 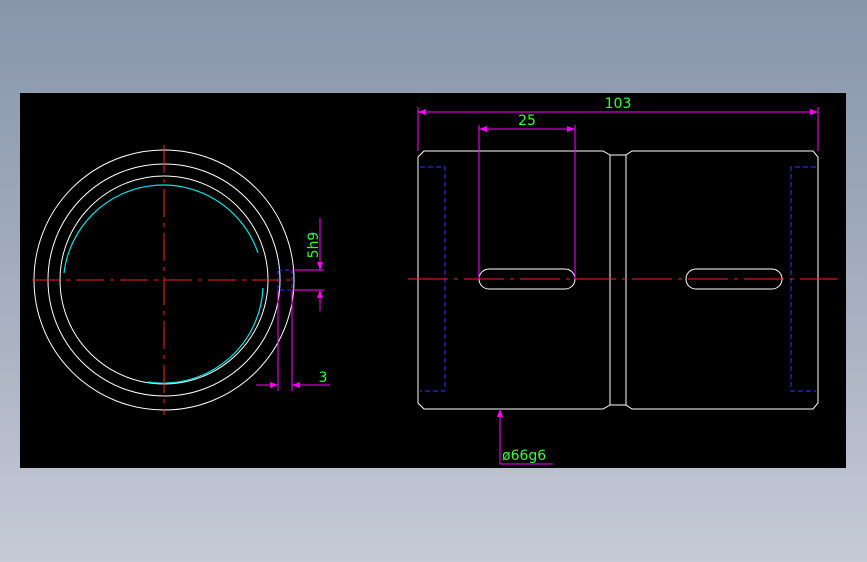 I want to click on dim-diameter-text: ø66g6, so click(x=524, y=456).